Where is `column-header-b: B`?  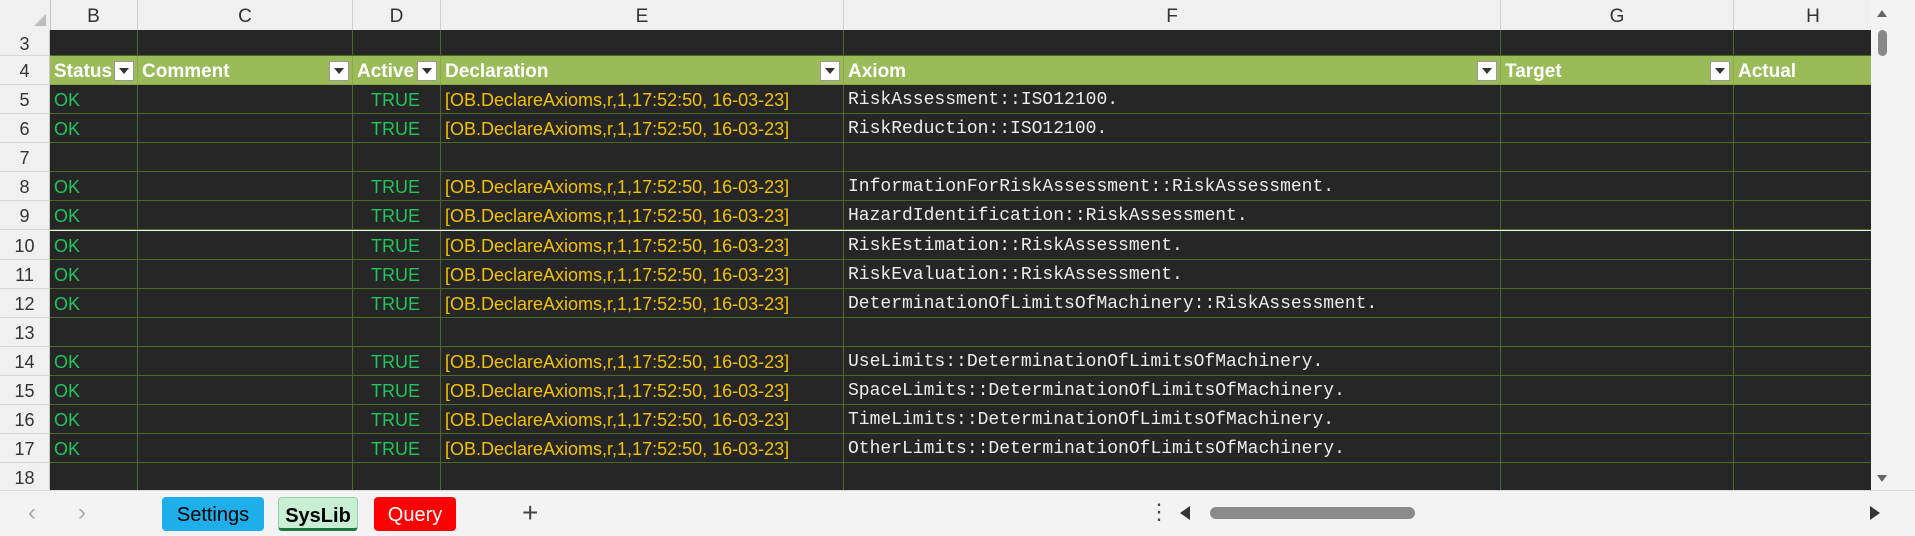
column-header-b: B is located at coordinates (94, 15).